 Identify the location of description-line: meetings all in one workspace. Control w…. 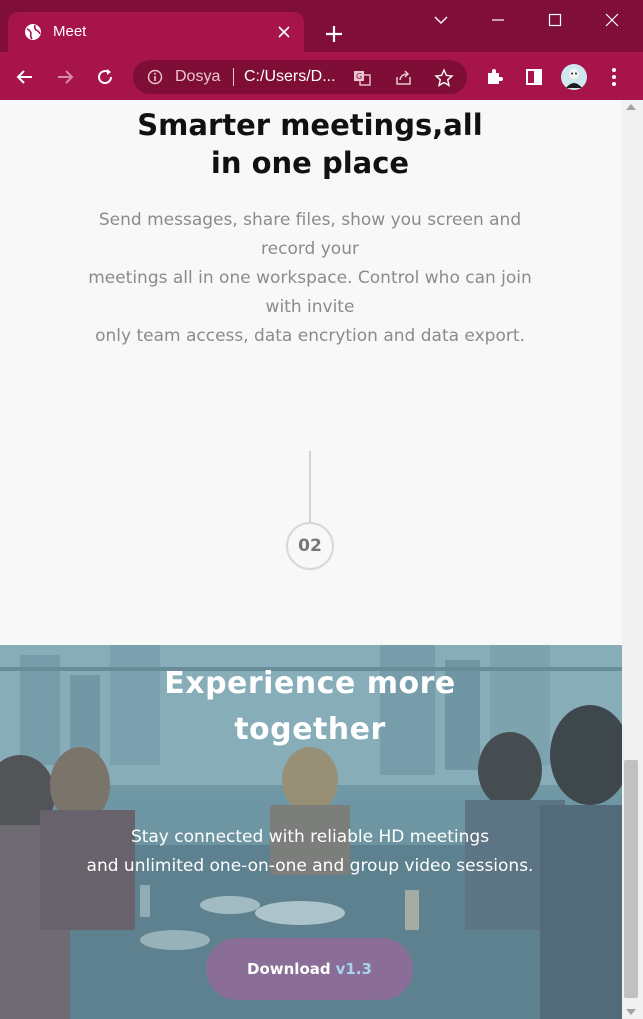
(310, 278).